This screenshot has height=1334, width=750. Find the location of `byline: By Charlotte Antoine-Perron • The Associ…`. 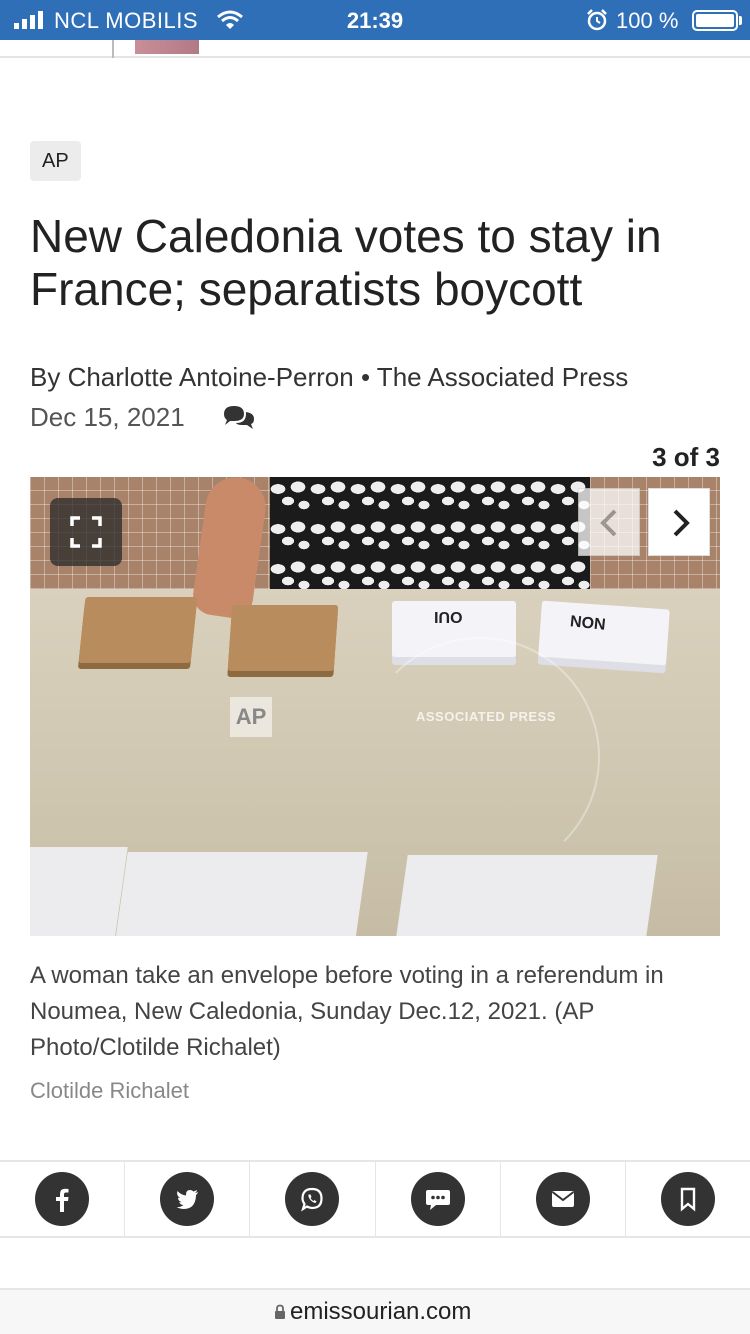

byline: By Charlotte Antoine-Perron • The Associ… is located at coordinates (329, 377).